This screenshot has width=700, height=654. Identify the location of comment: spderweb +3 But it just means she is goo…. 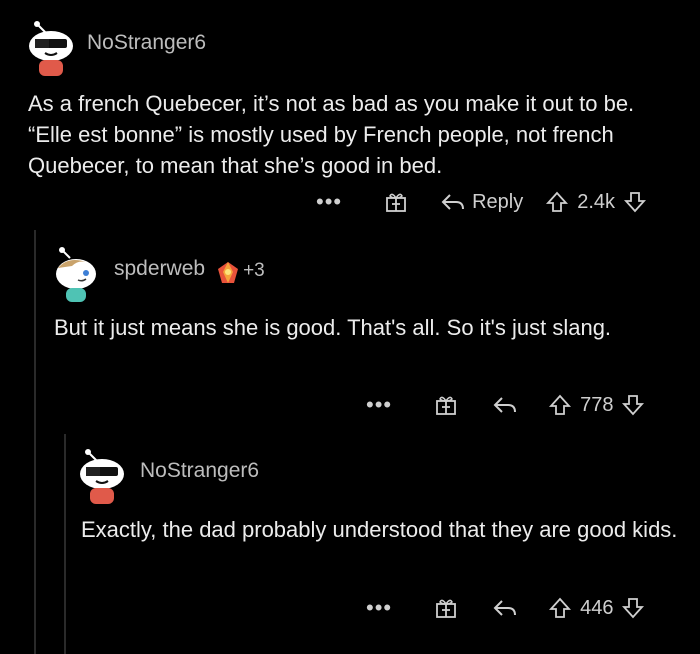
(365, 294).